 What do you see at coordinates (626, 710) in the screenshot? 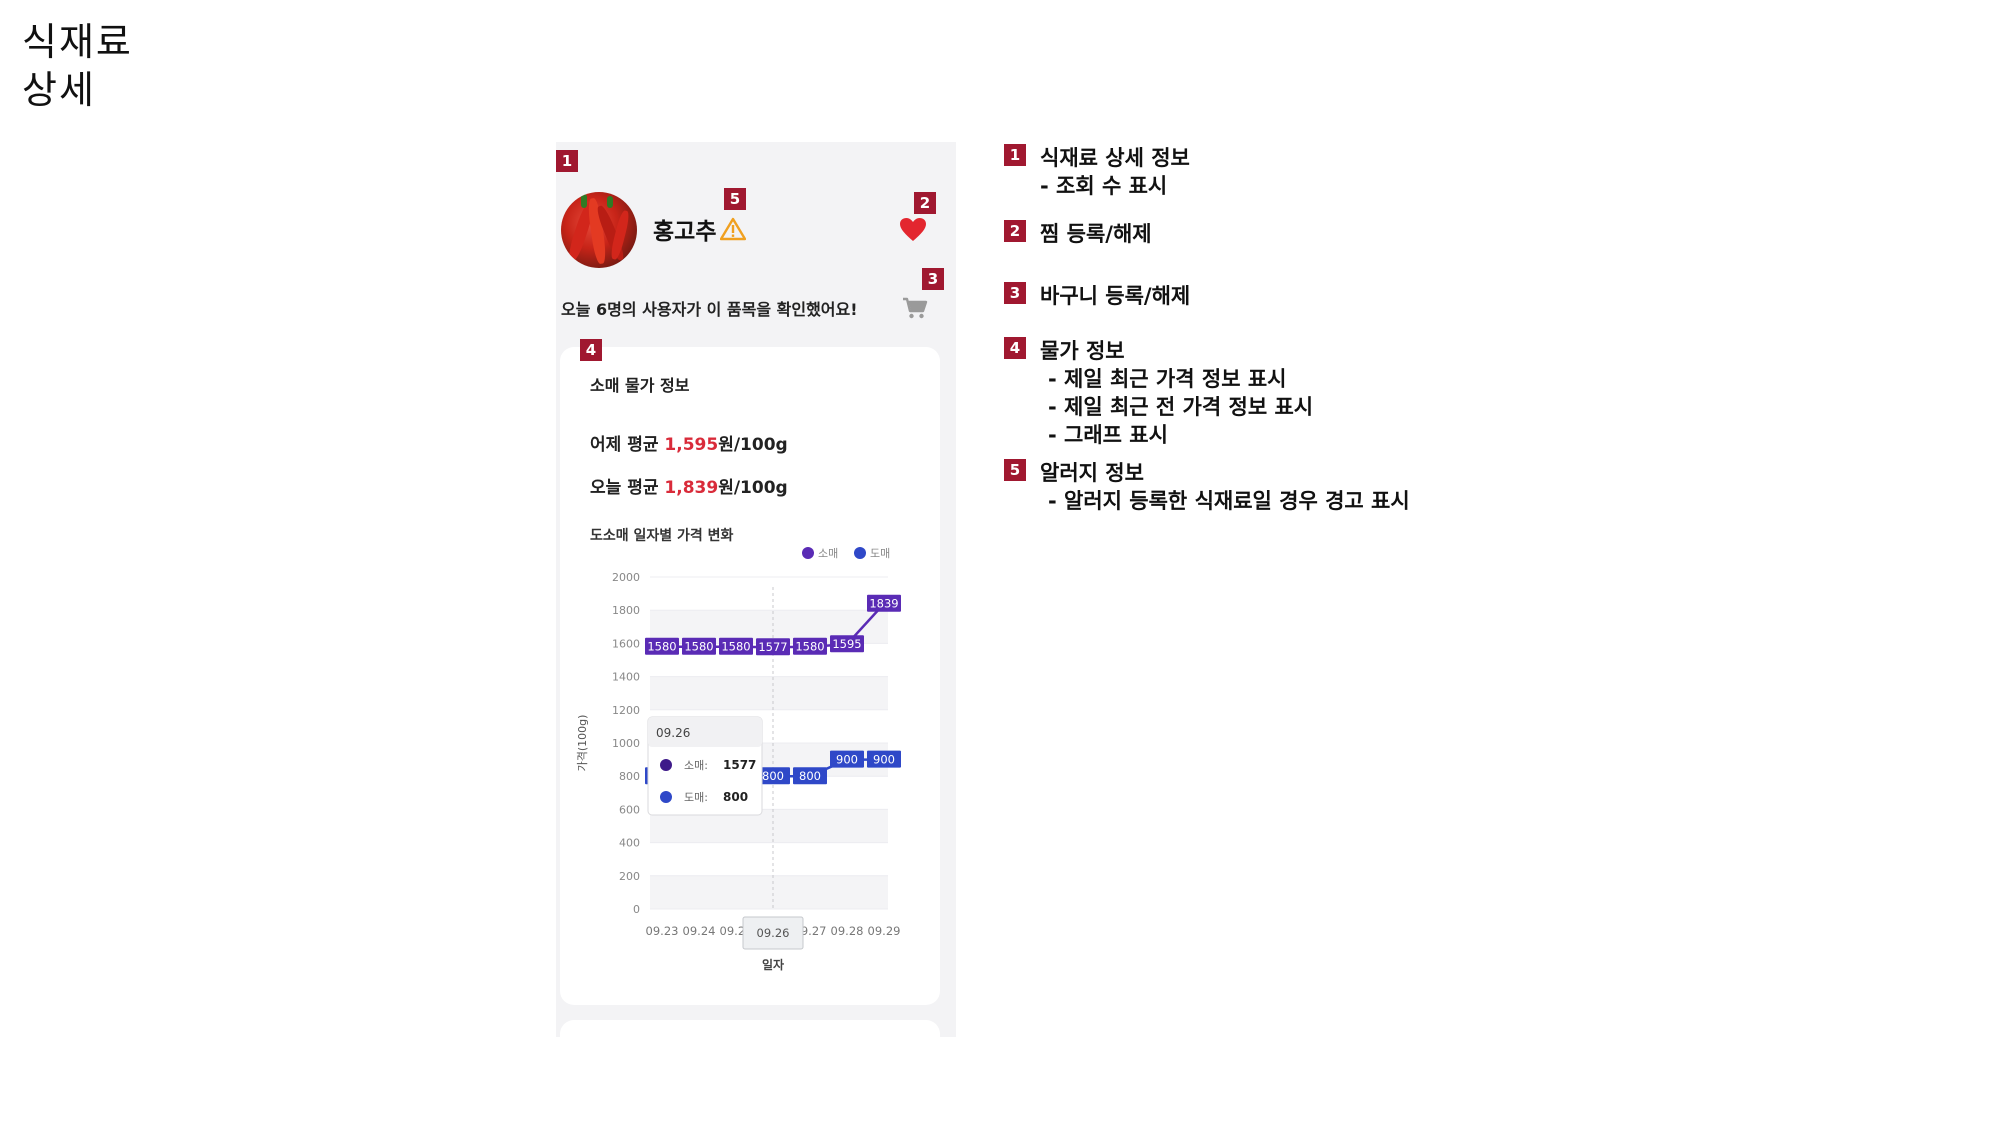
I see `y-tick-label: 1200` at bounding box center [626, 710].